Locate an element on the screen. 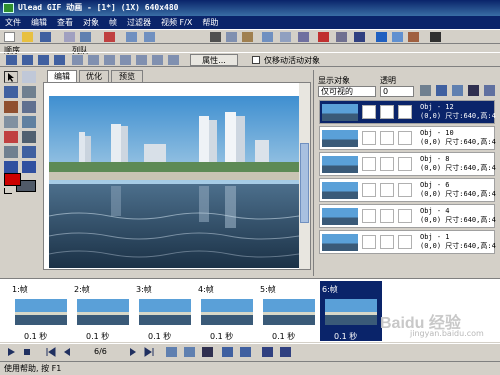 Image resolution: width=500 pixels, height=375 pixels. import-icon is located at coordinates (69, 37).